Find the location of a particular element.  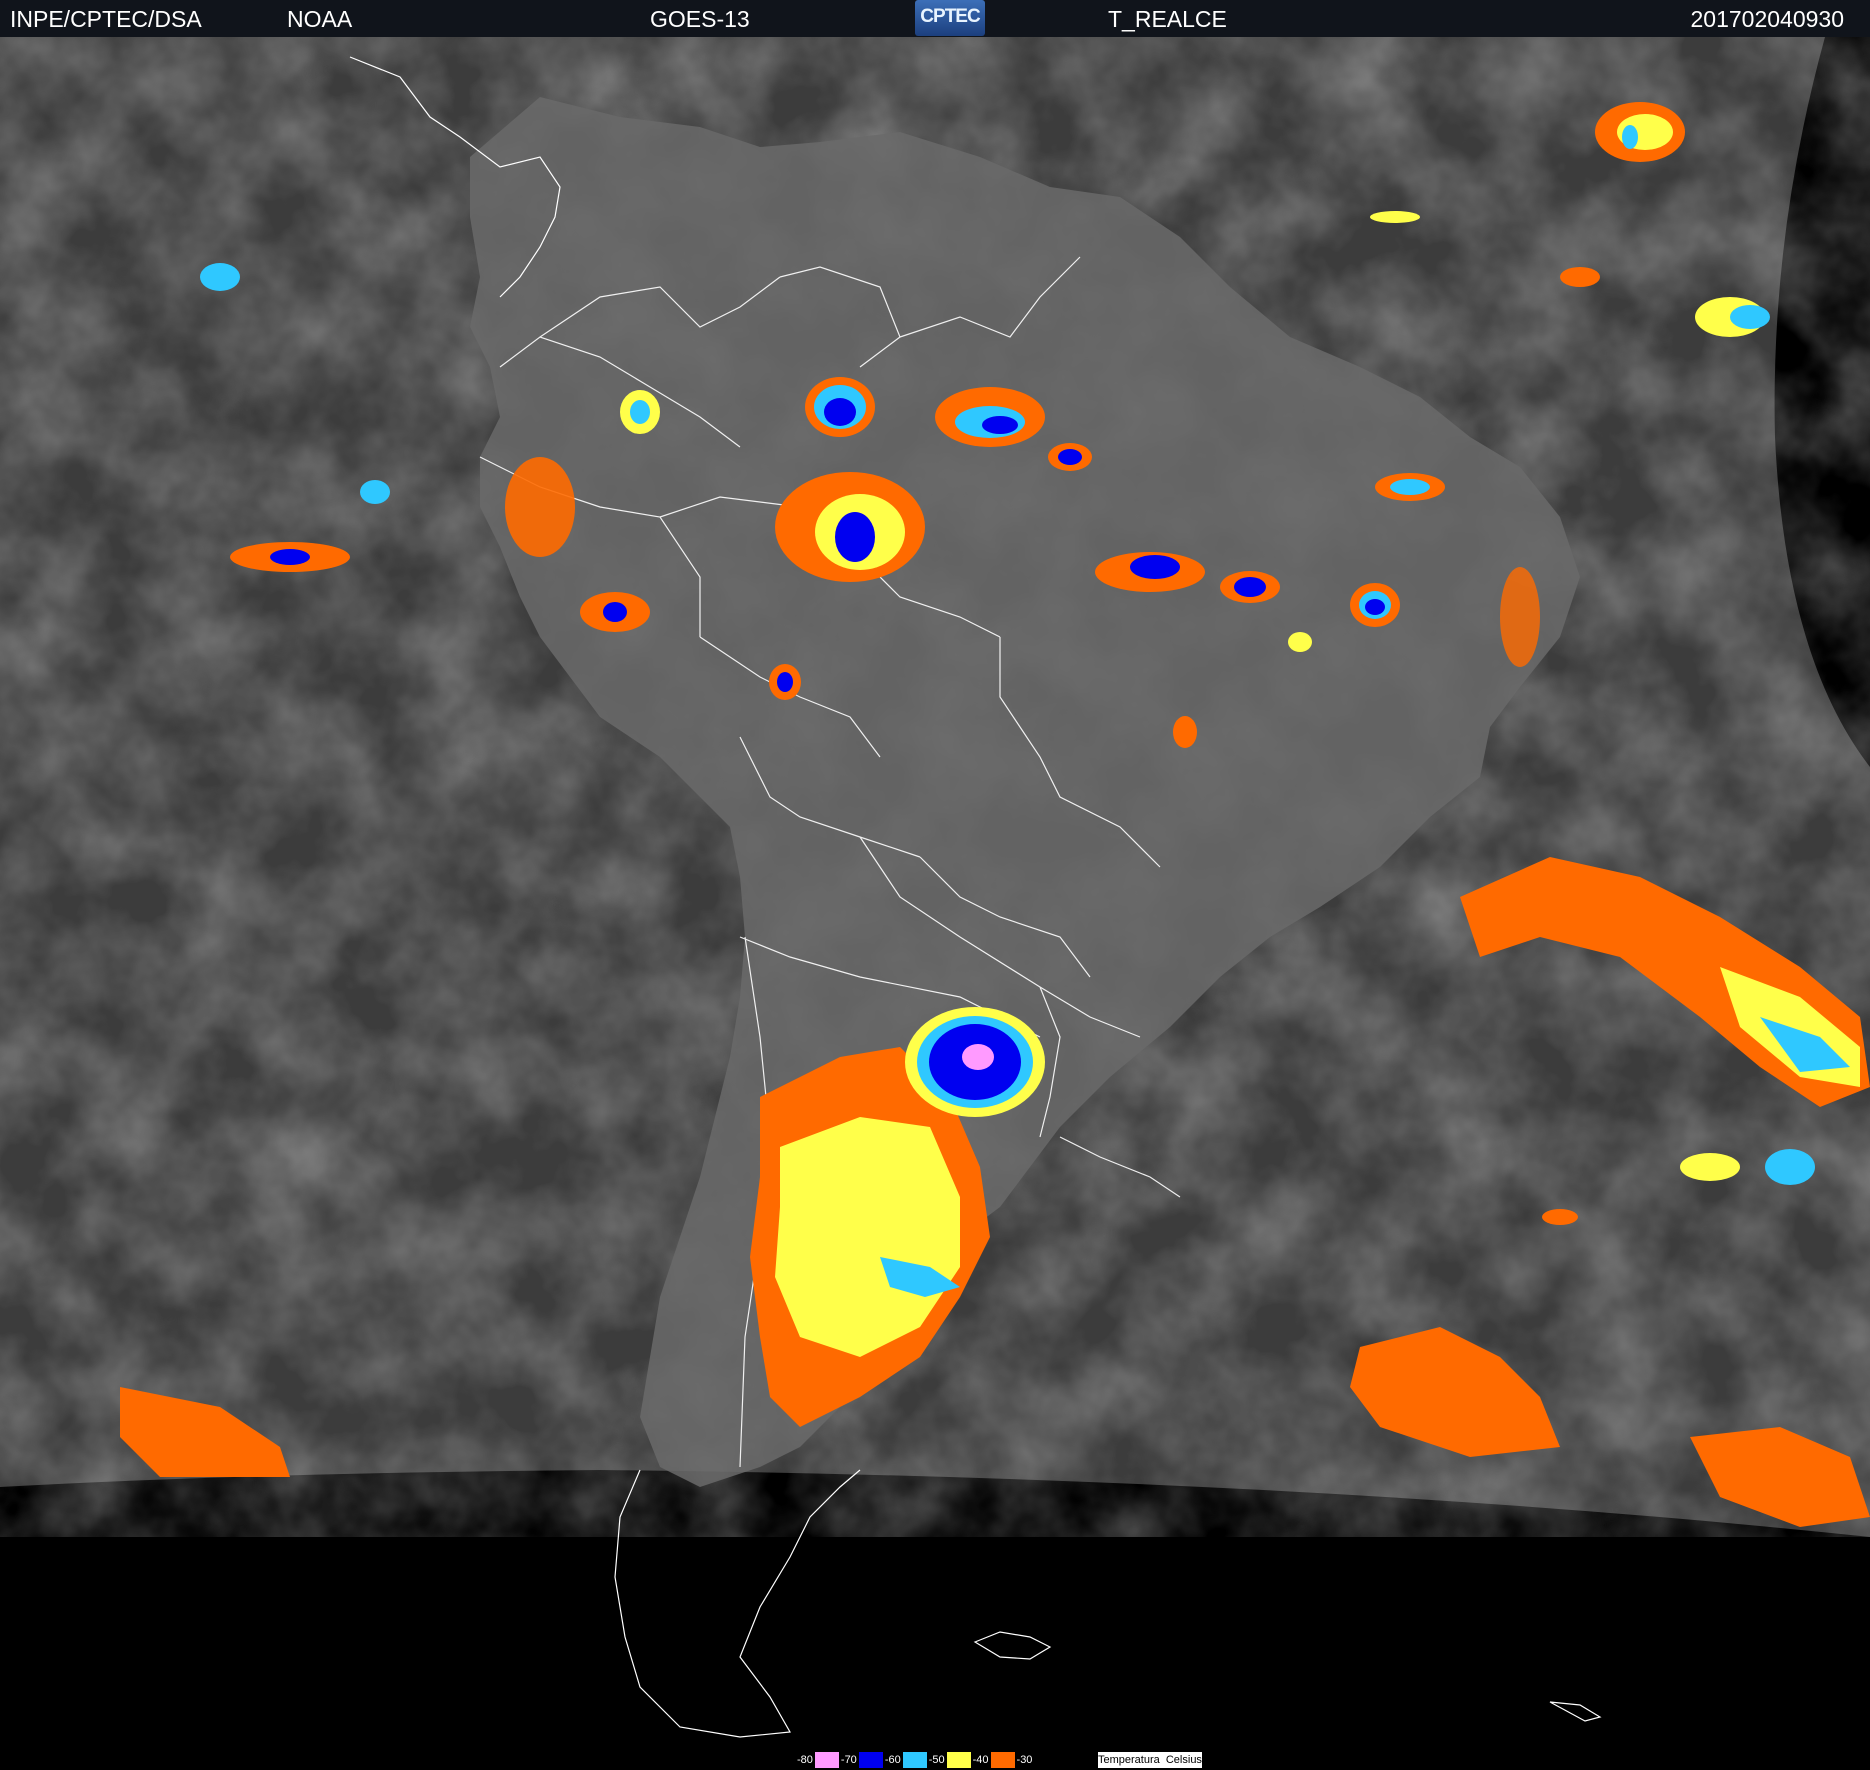

legend-item-50: -50 is located at coordinates (948, 1760).